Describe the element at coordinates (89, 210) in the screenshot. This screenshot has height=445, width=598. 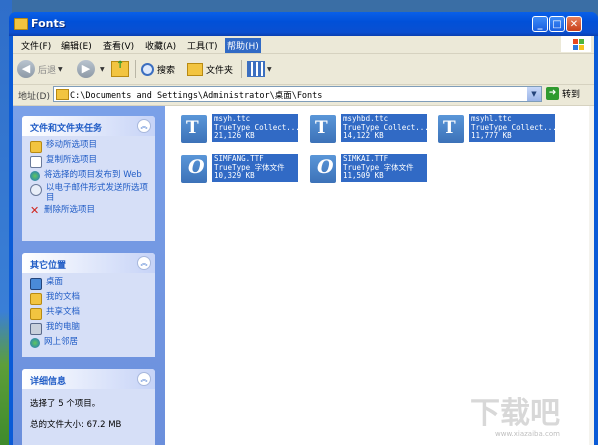
I see `task-delete: ✕ 删除所选项目` at that location.